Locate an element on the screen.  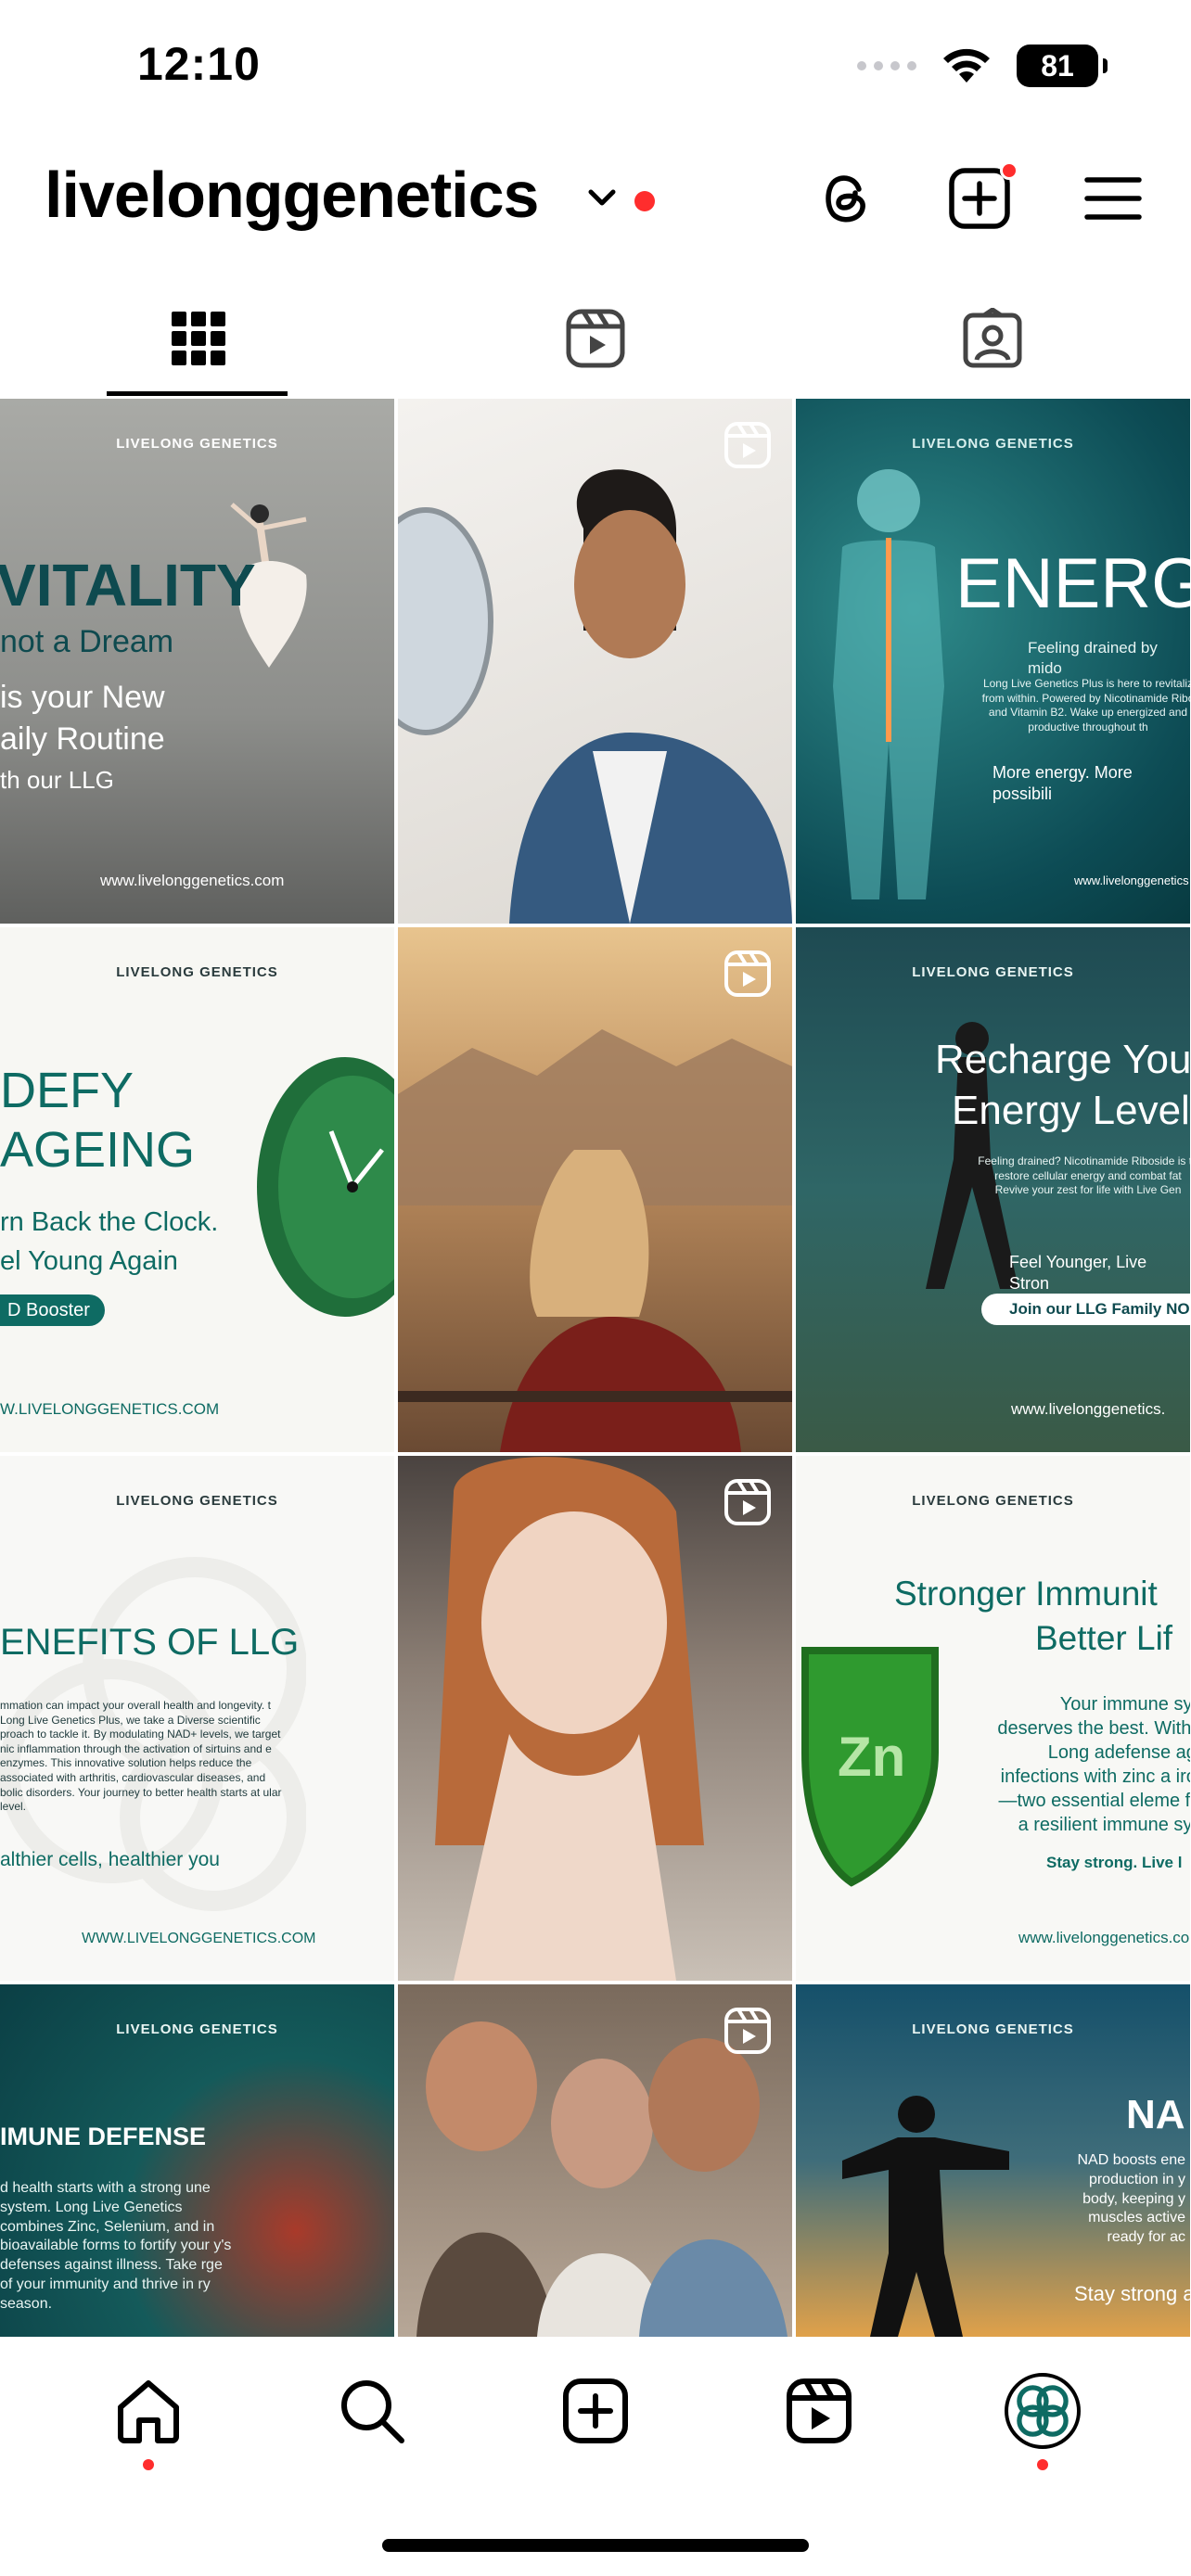
post-title: AGEING is located at coordinates (98, 1150).